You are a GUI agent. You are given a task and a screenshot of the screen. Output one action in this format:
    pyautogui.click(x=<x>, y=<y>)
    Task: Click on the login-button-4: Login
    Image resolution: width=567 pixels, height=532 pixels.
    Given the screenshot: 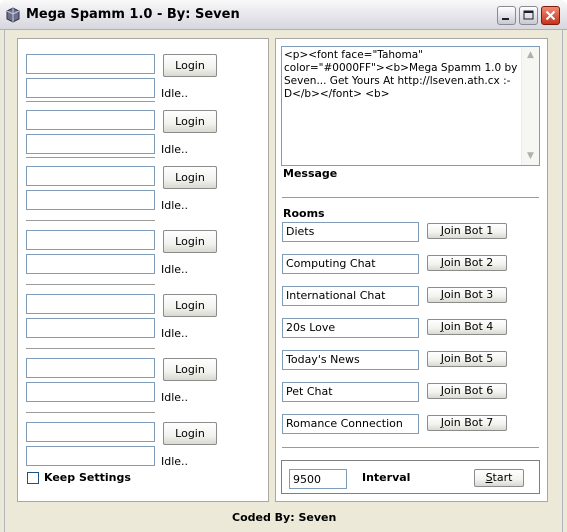 What is the action you would take?
    pyautogui.click(x=190, y=241)
    